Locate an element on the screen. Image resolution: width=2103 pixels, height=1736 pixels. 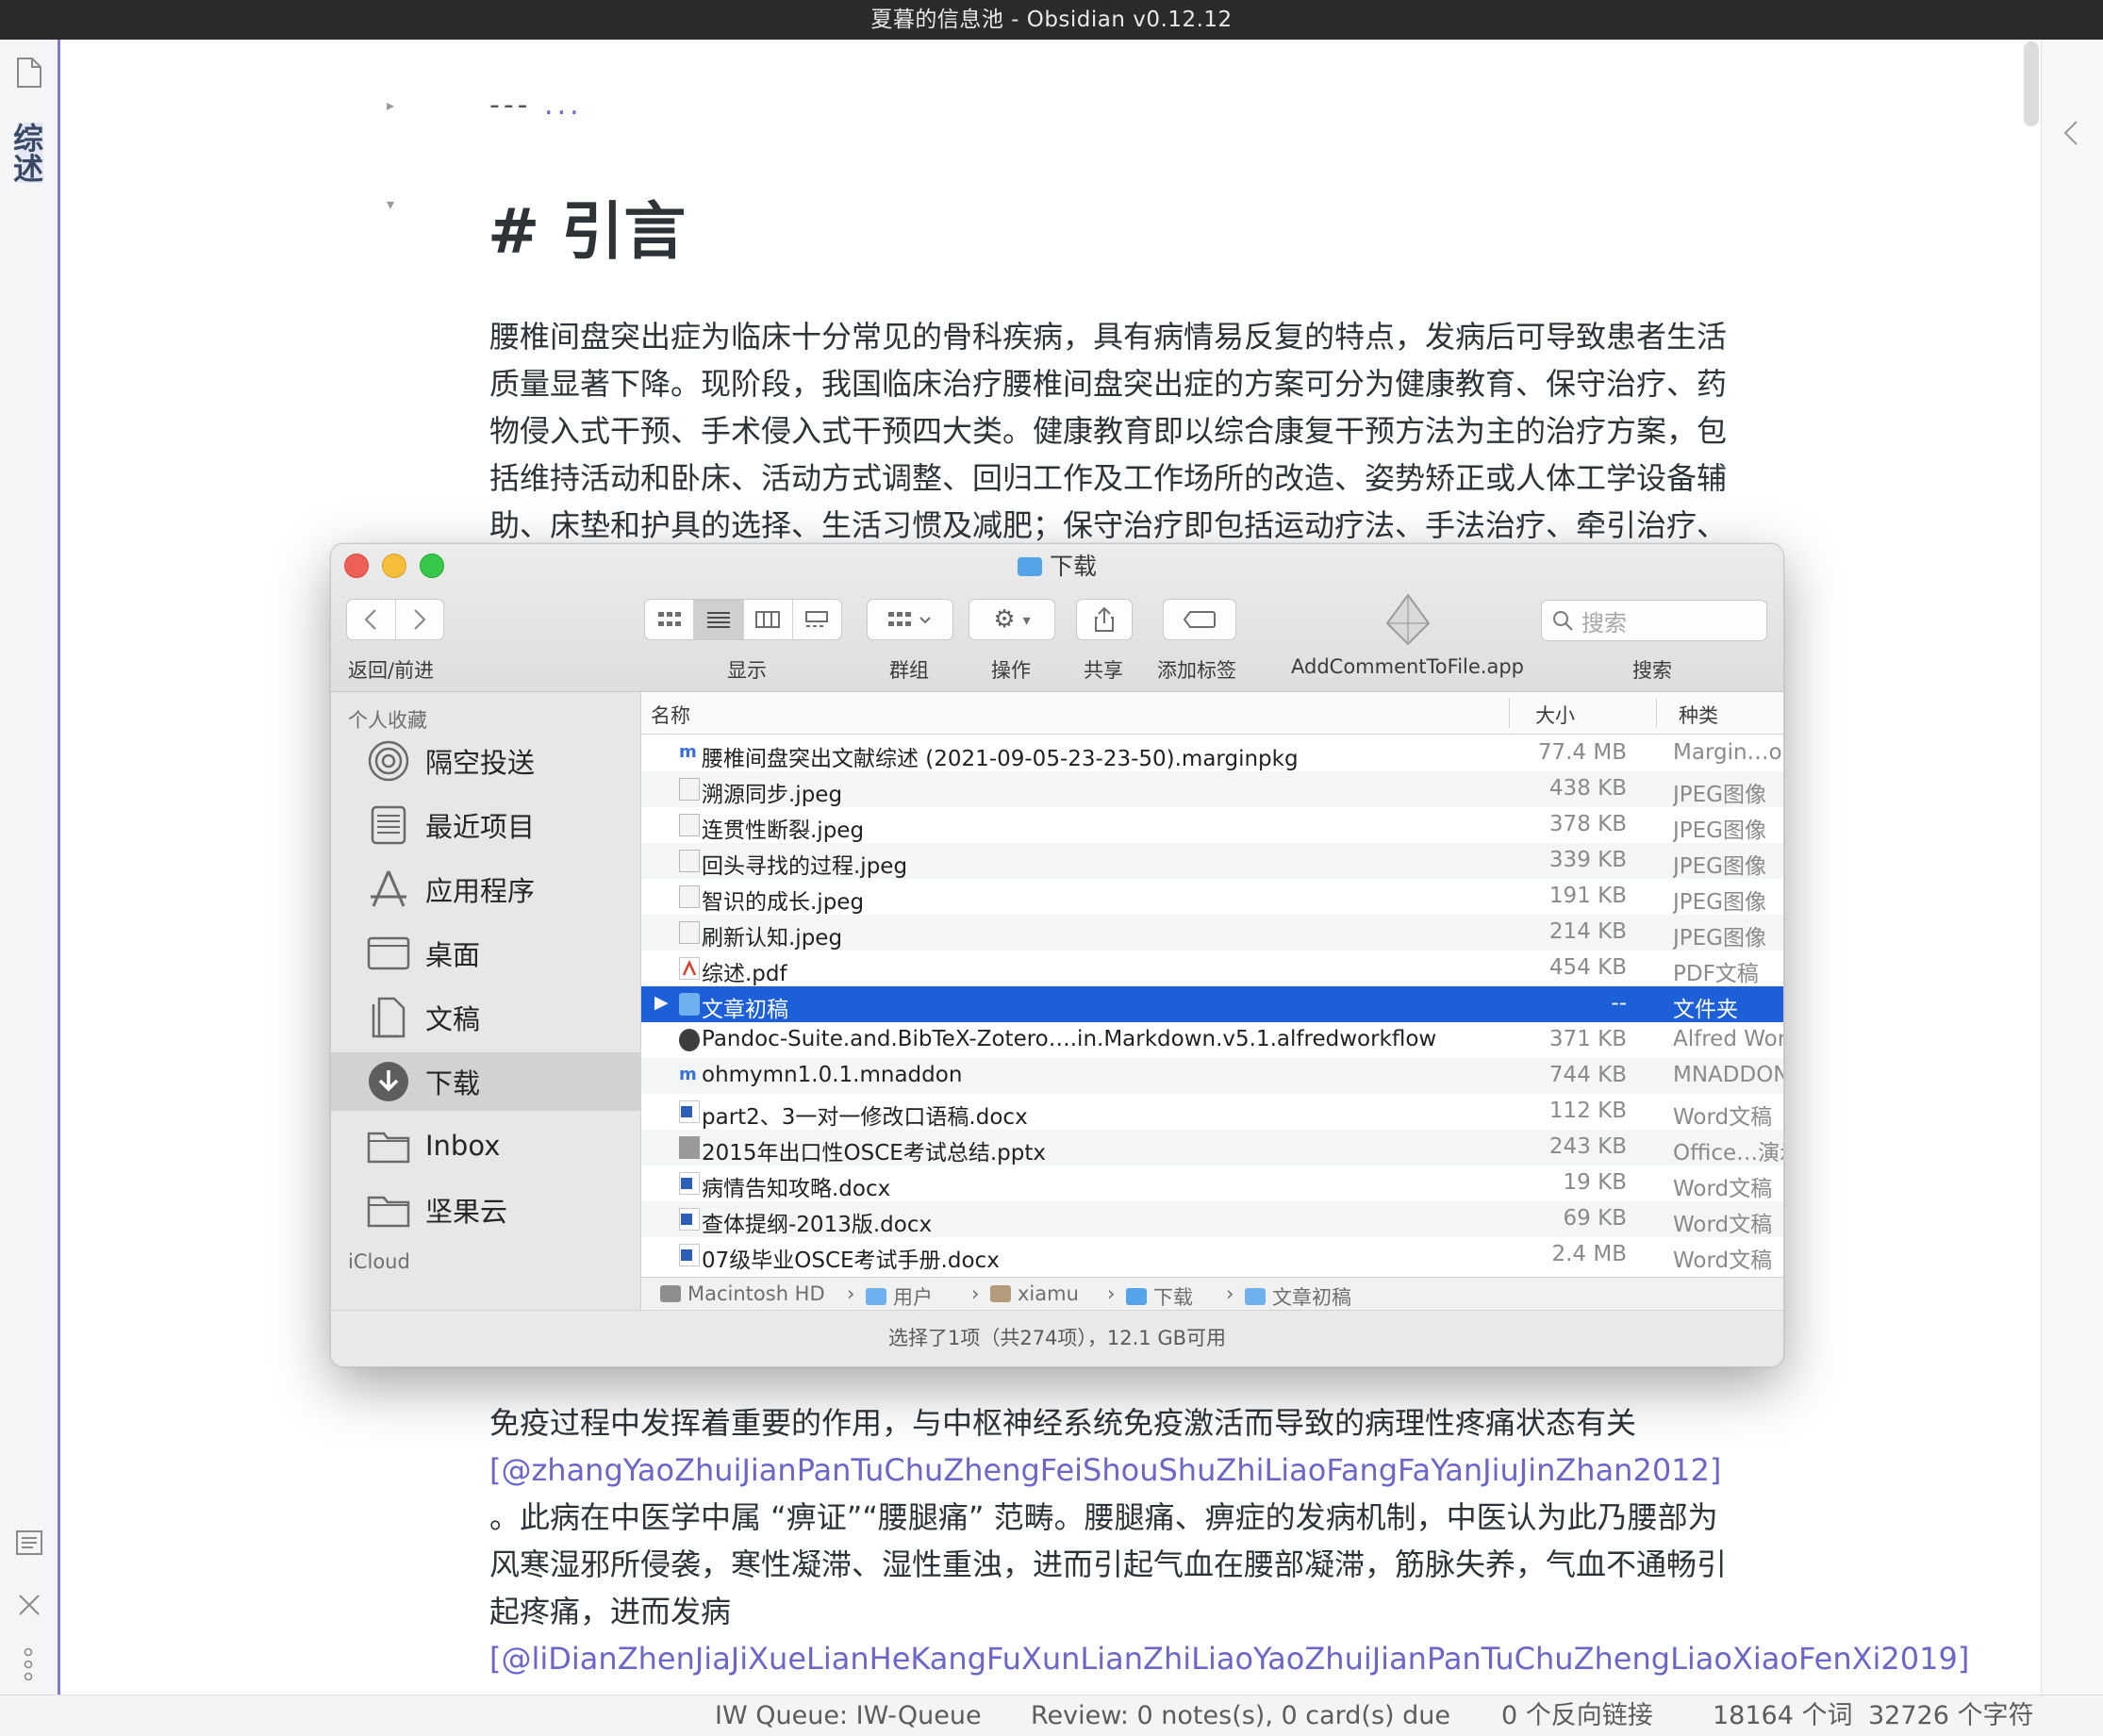
file-size: 214 KB is located at coordinates (1587, 931).